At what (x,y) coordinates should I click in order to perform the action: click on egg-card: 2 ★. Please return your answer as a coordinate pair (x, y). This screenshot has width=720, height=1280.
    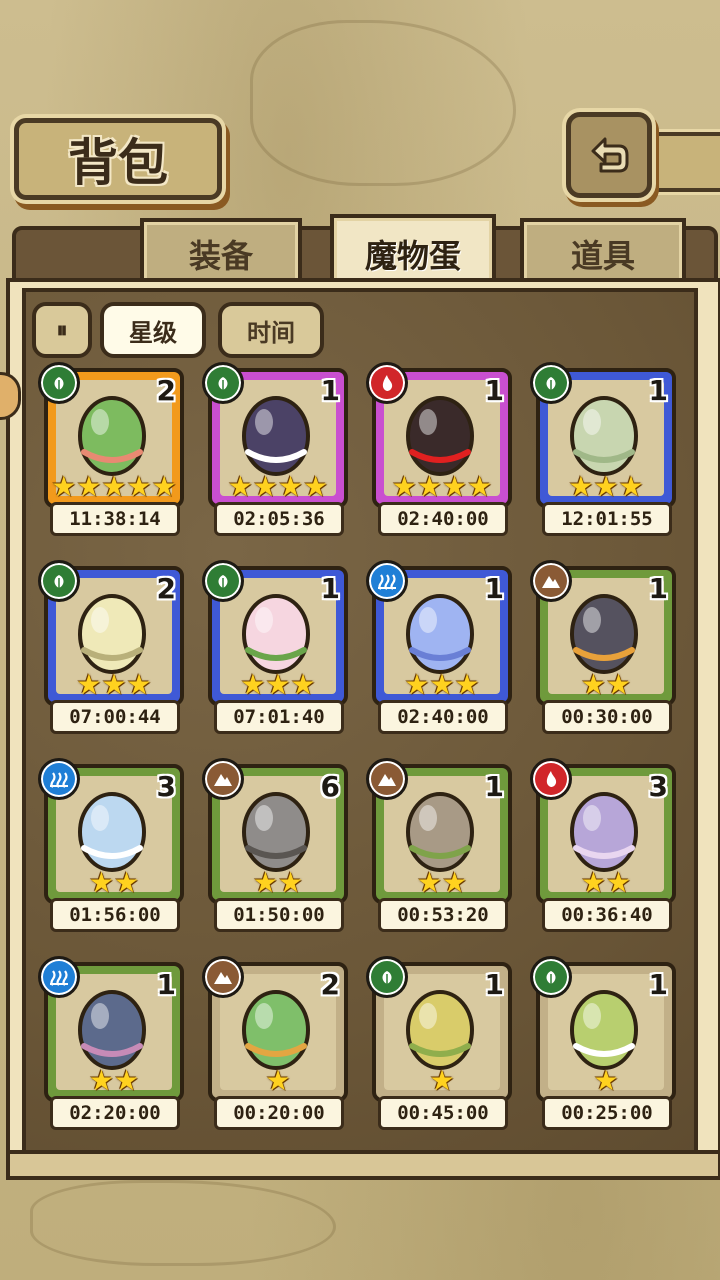
    Looking at the image, I should click on (275, 1029).